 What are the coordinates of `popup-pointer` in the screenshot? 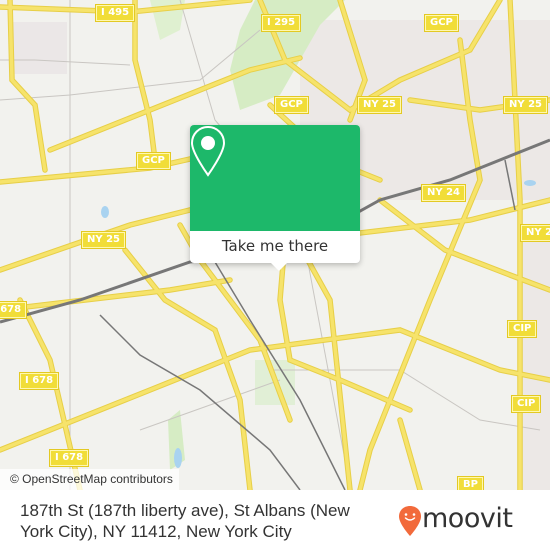 It's located at (279, 266).